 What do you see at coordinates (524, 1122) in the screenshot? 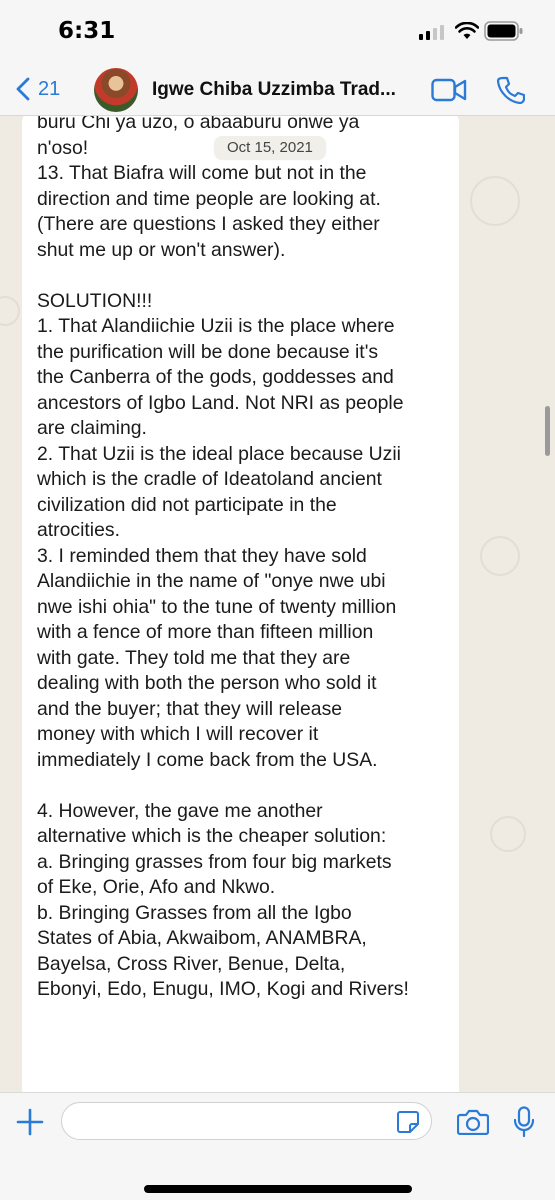
I see `microphone-icon` at bounding box center [524, 1122].